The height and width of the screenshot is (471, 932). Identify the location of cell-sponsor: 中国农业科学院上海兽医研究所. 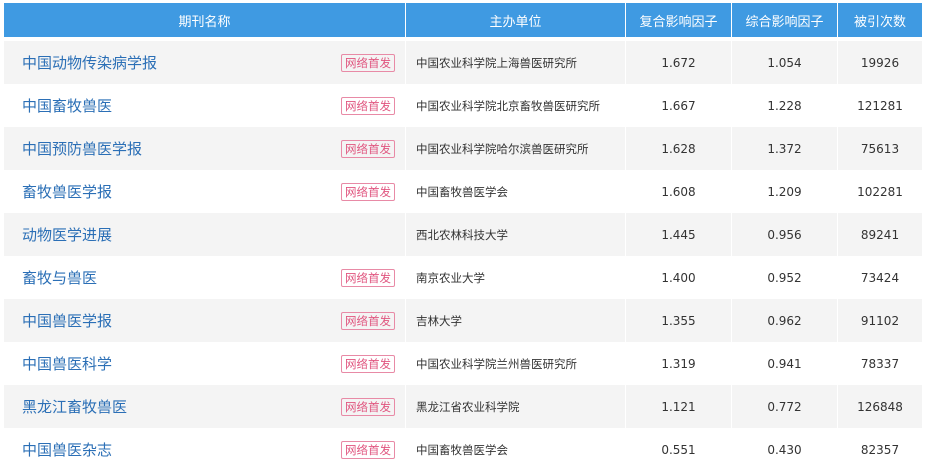
(516, 62).